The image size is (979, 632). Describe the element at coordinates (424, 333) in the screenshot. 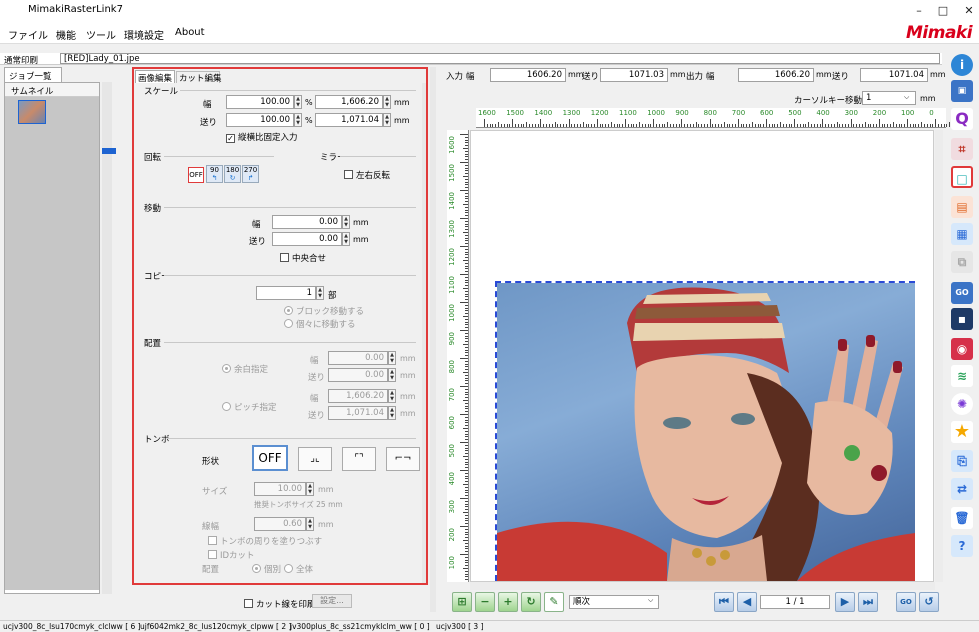

I see `panel-scrollbar` at that location.